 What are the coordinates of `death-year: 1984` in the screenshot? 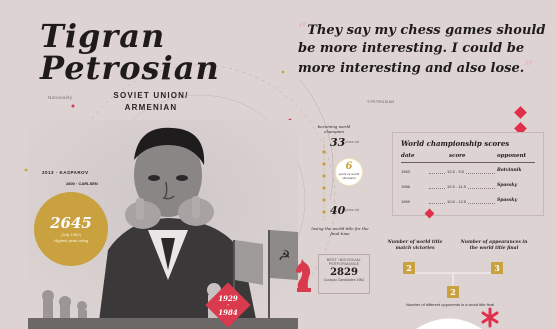 It's located at (228, 312).